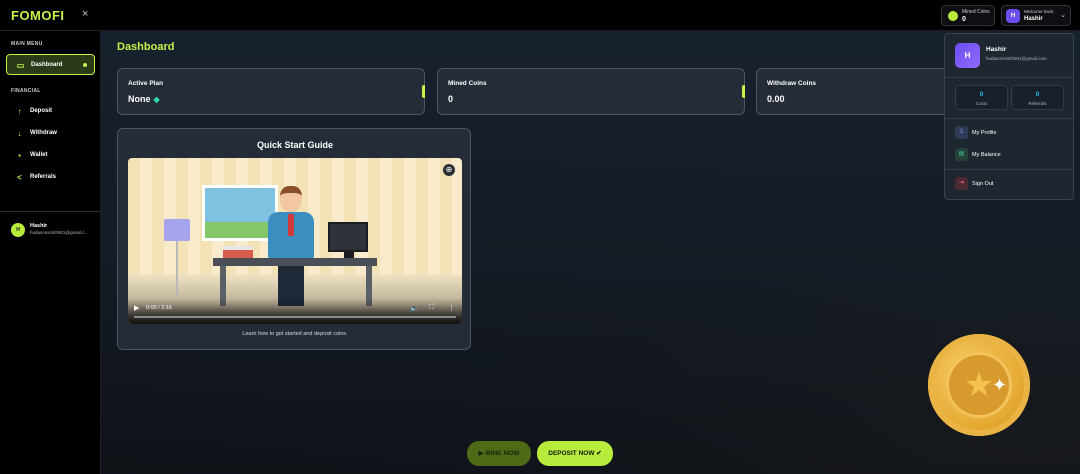 Image resolution: width=1080 pixels, height=474 pixels. I want to click on sidebar-user-name: Hashir, so click(39, 226).